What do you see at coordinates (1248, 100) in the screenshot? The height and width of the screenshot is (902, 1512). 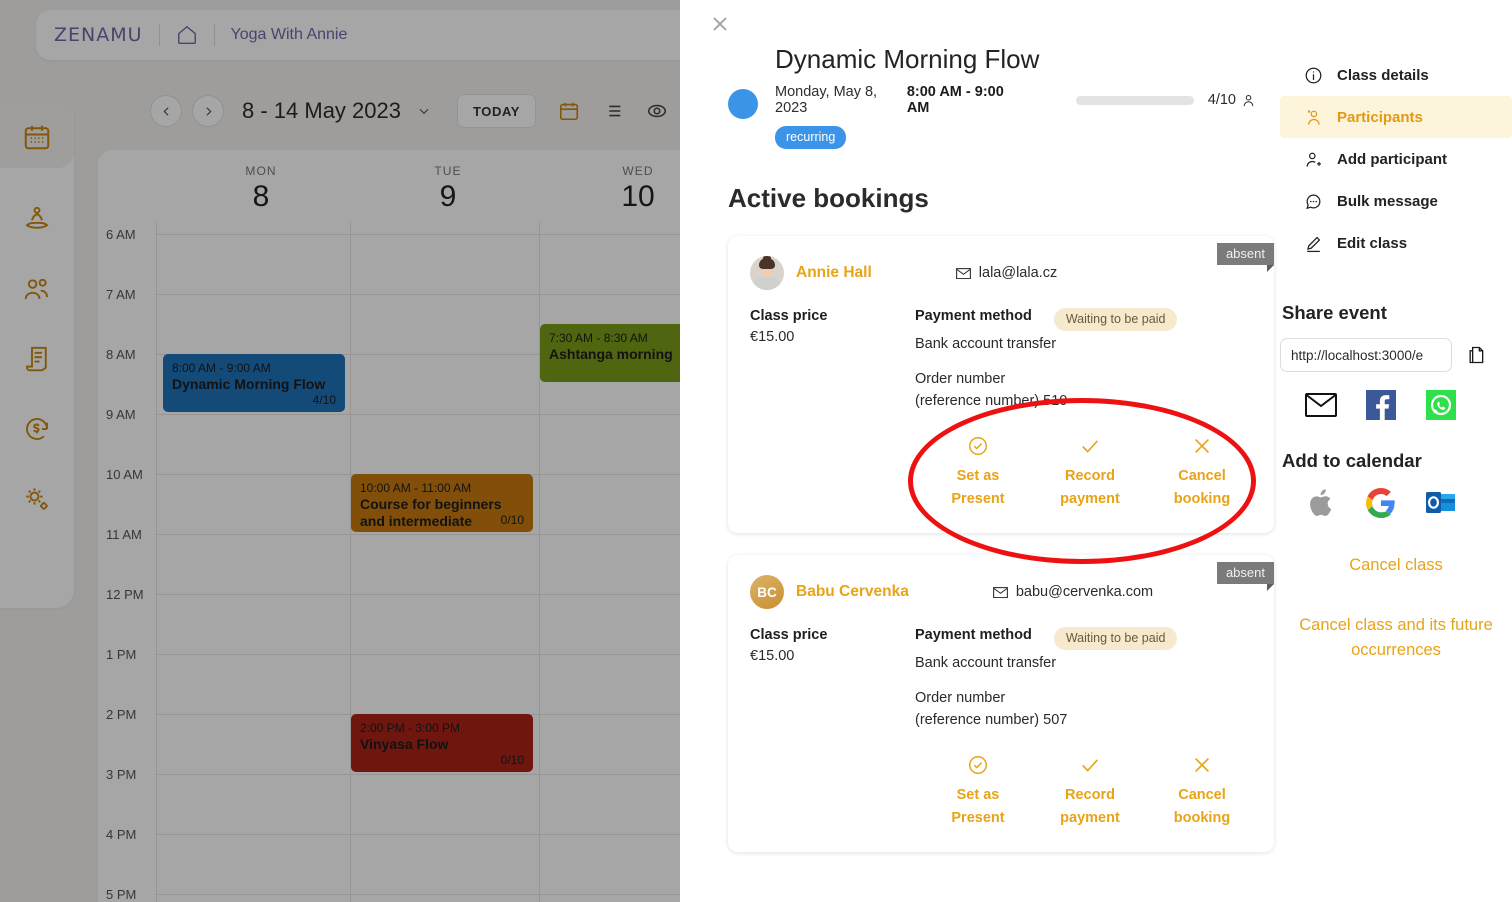 I see `person-icon` at bounding box center [1248, 100].